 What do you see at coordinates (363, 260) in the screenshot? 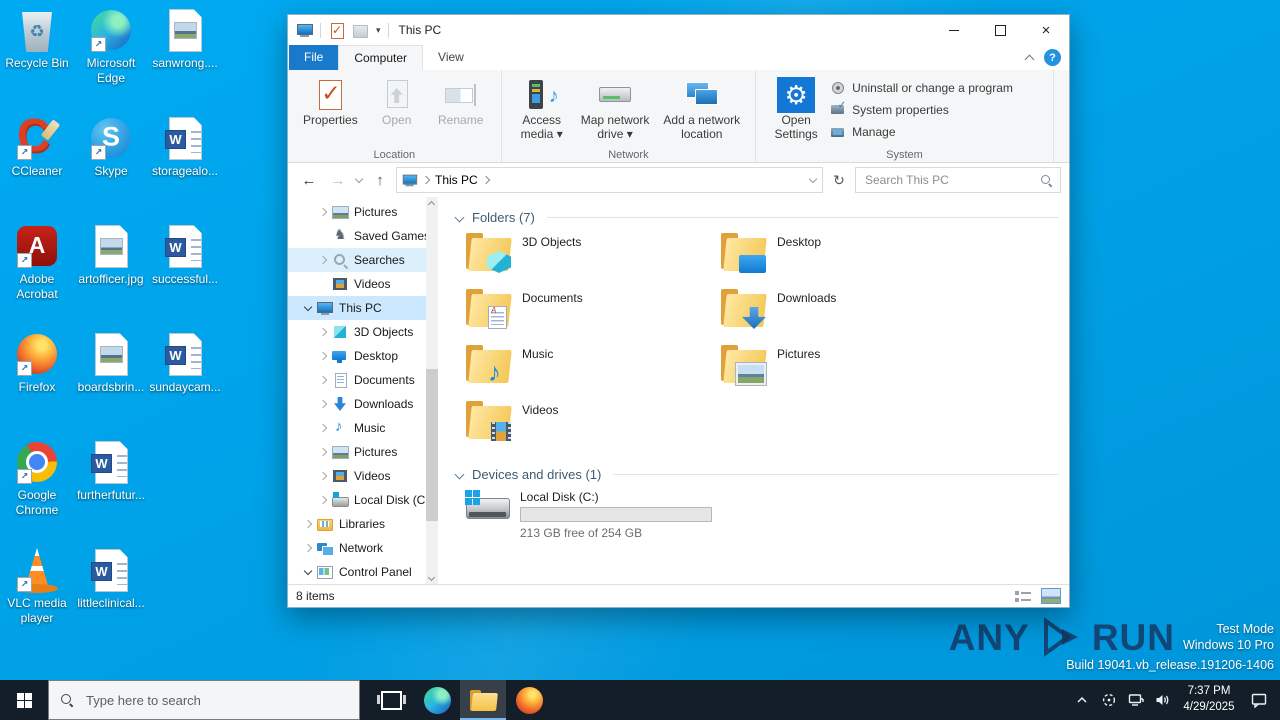
I see `nav-item: Searches` at bounding box center [363, 260].